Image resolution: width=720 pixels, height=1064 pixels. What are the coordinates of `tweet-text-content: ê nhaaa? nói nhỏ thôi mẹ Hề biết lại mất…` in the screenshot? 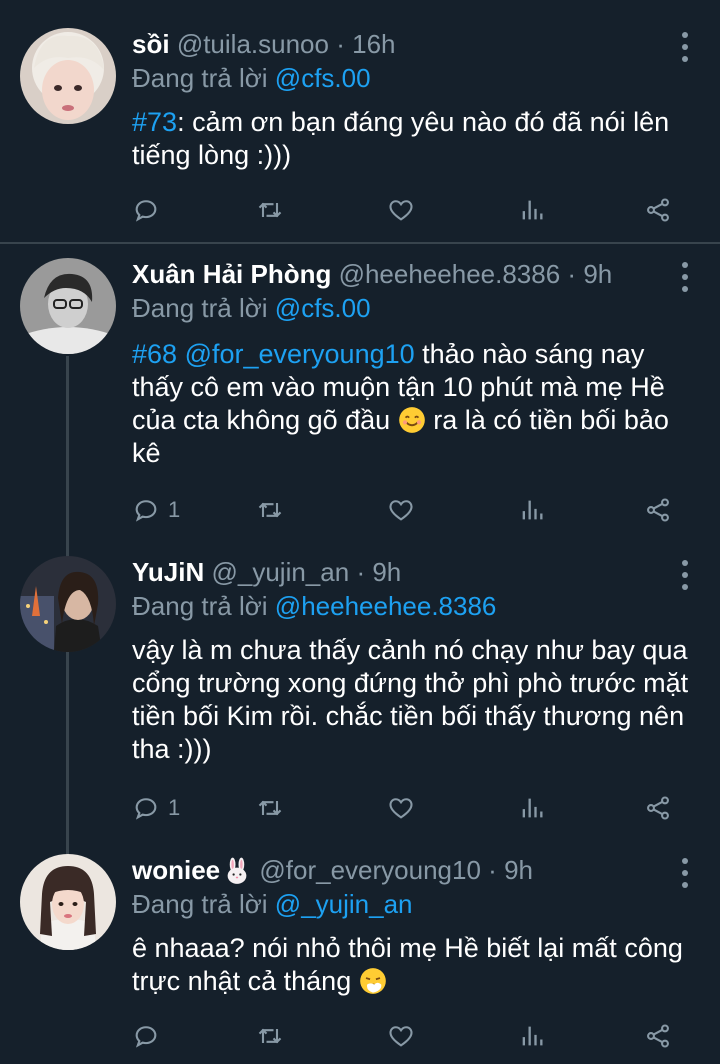 It's located at (407, 964).